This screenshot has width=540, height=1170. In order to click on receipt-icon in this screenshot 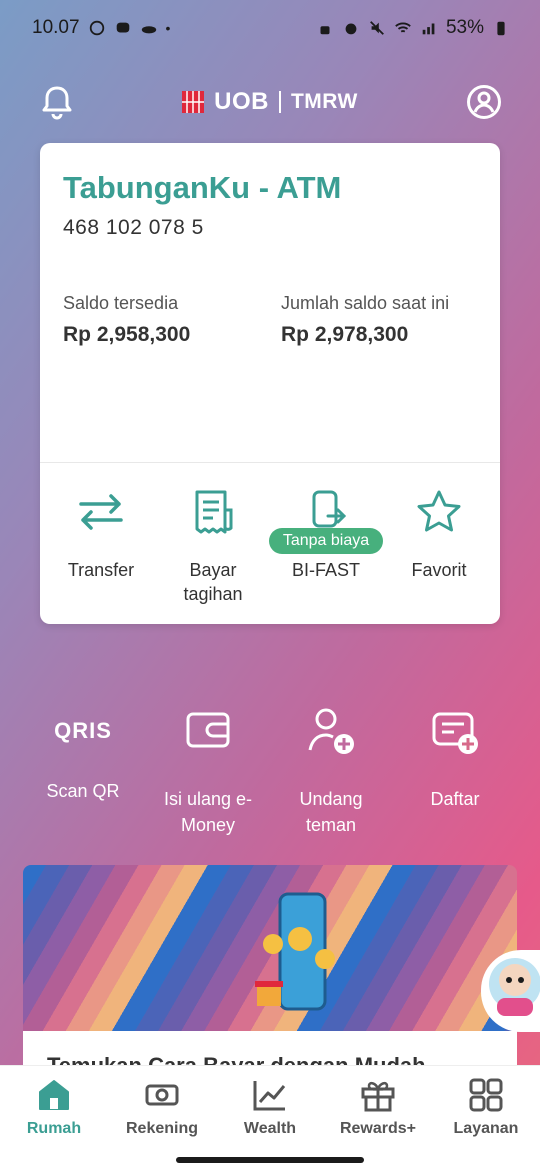, I will do `click(214, 512)`.